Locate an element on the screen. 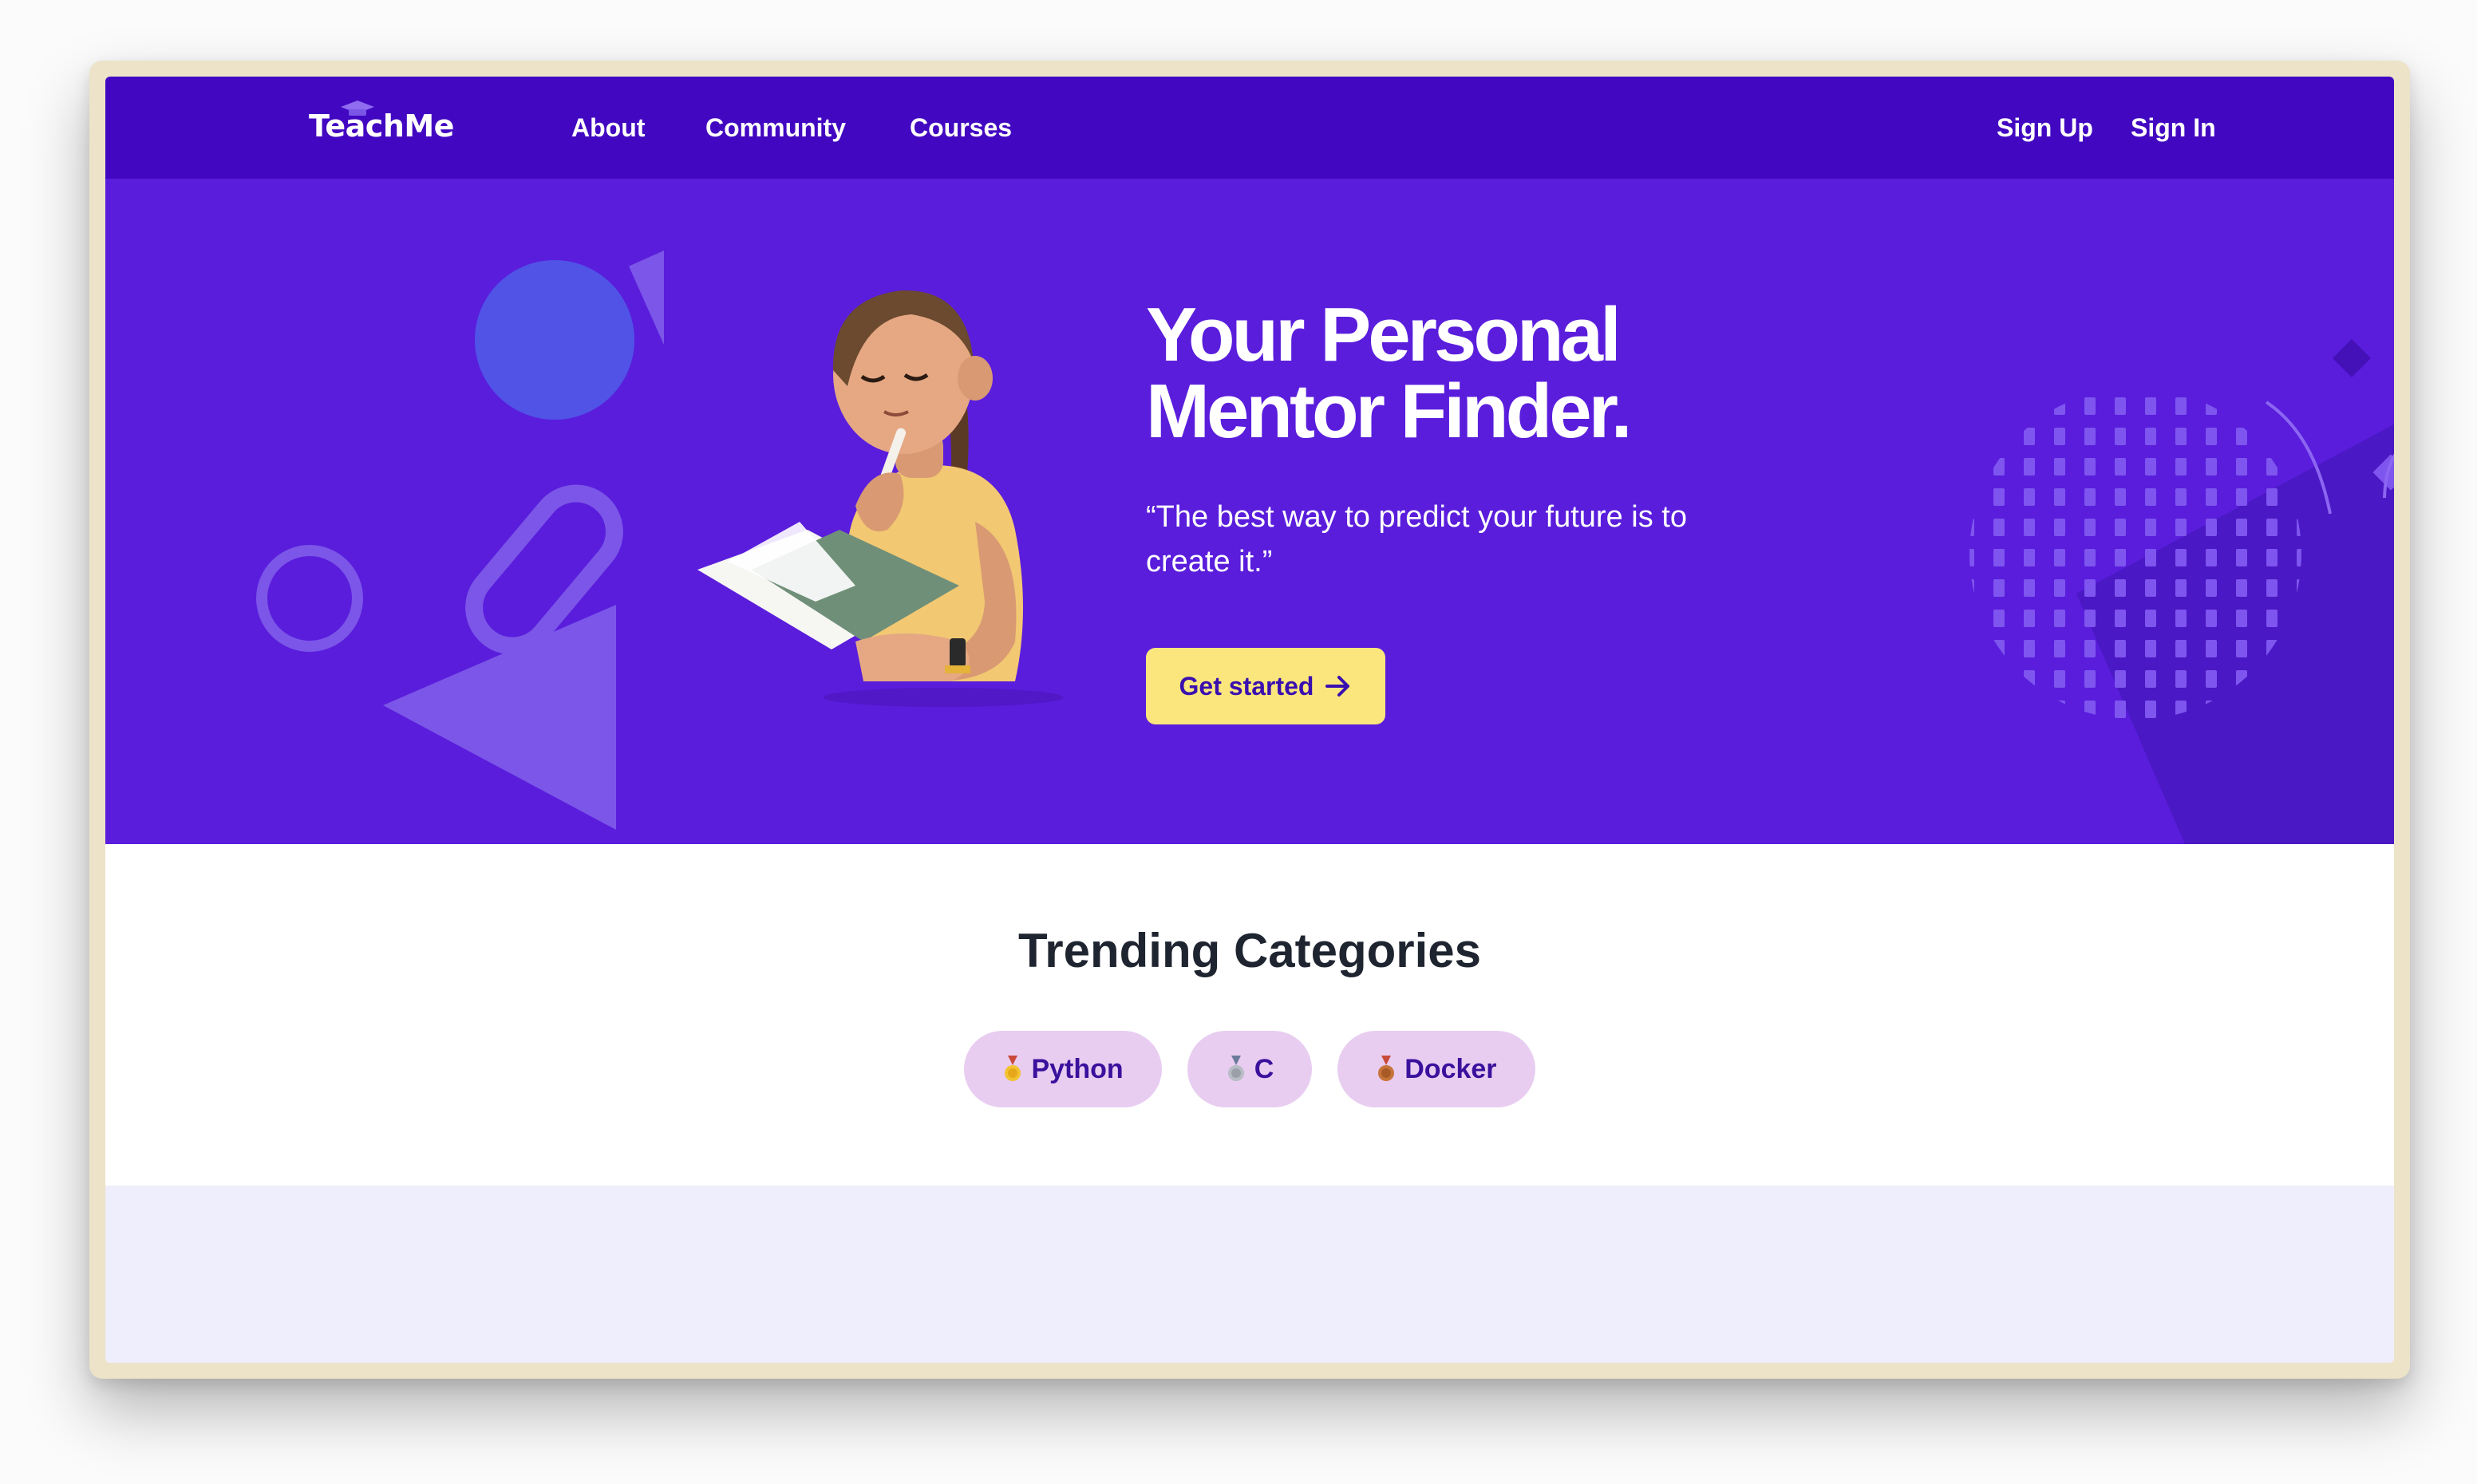 This screenshot has height=1484, width=2477. teachme-logo: TeachMe is located at coordinates (382, 124).